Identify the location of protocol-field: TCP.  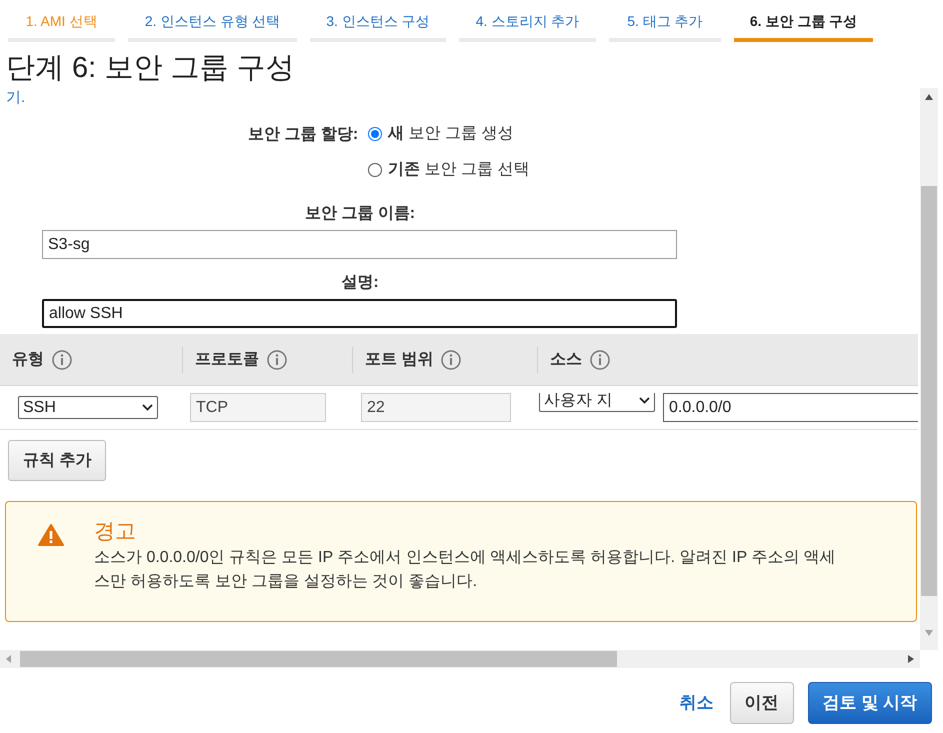
(258, 407).